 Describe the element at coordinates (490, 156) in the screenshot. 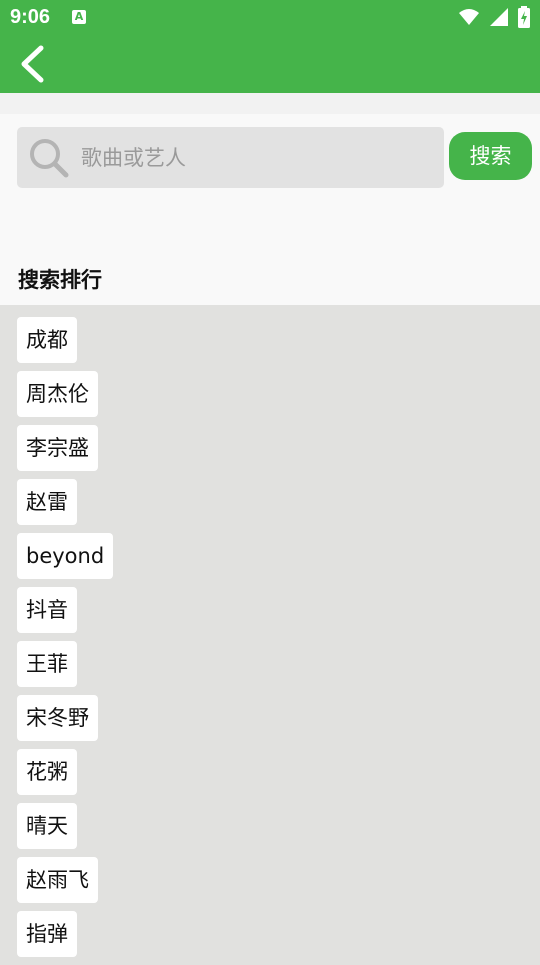

I see `search-button: 搜索` at that location.